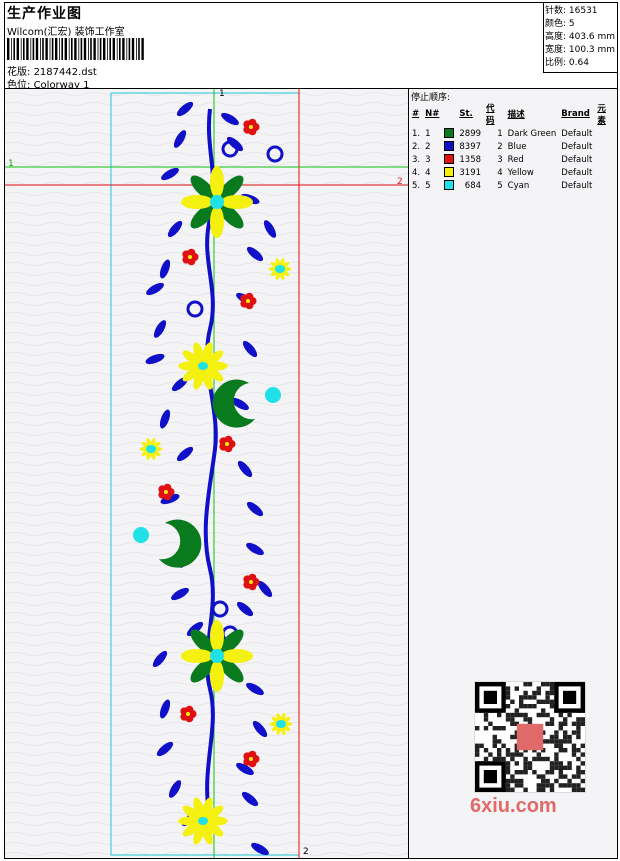  What do you see at coordinates (416, 159) in the screenshot?
I see `row-index: 3.` at bounding box center [416, 159].